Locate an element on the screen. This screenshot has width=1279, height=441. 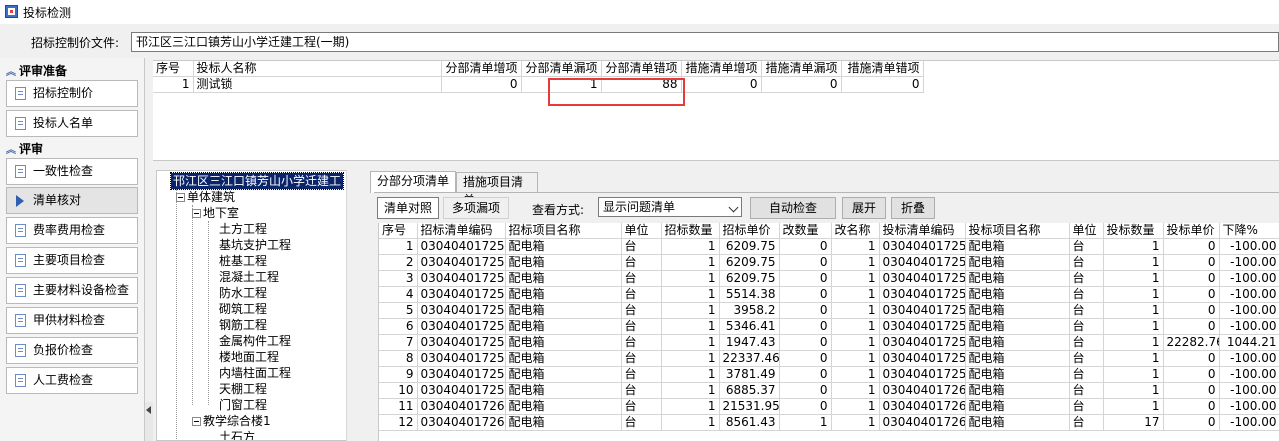
tree-node: 钢筋工程 is located at coordinates (243, 325).